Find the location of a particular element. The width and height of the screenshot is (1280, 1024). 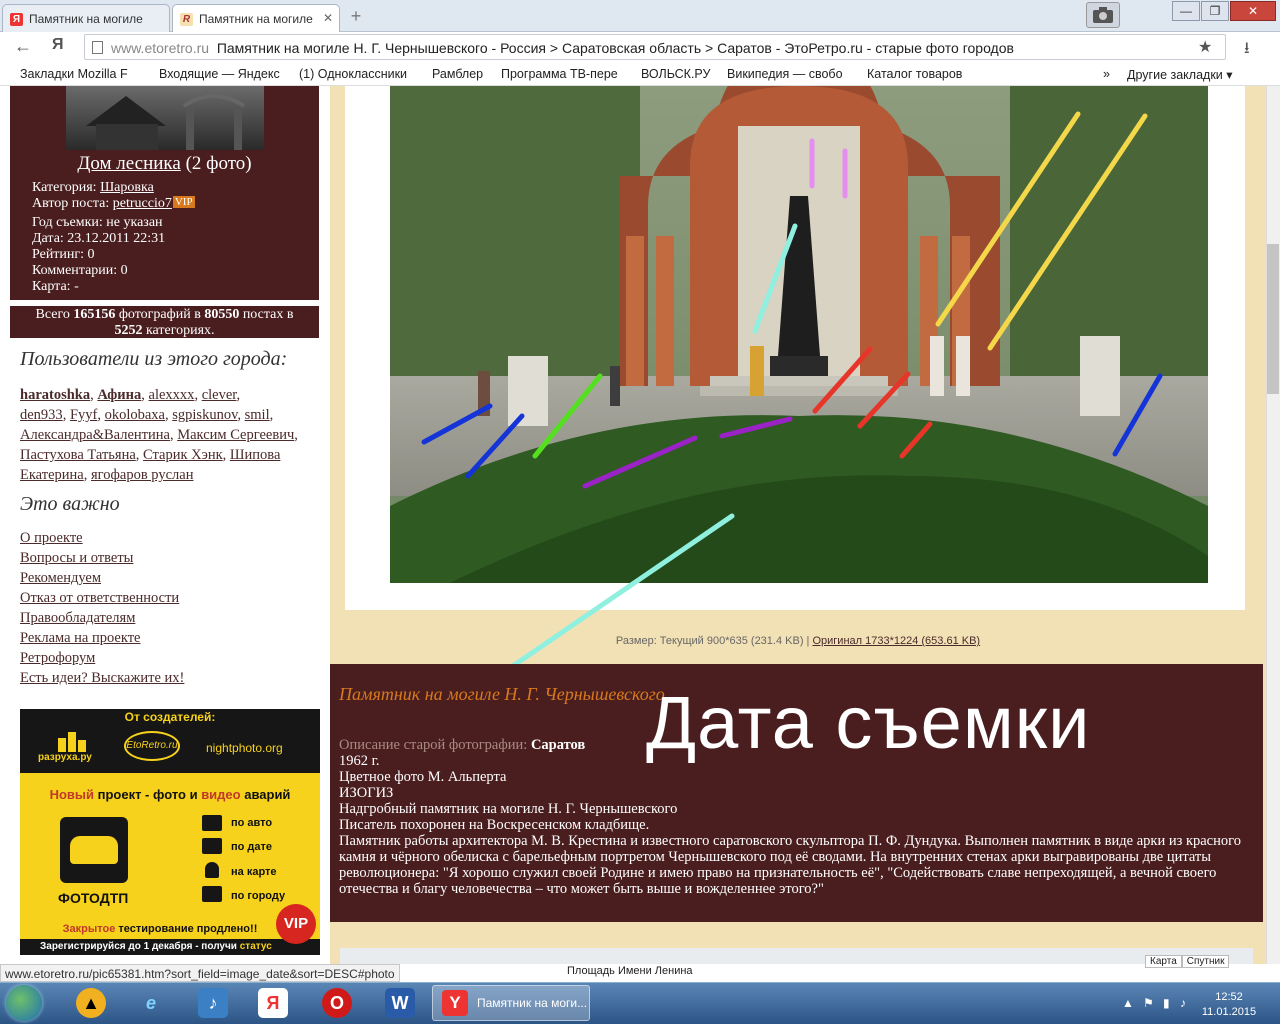

maximize-button: ❐ is located at coordinates (1215, 11).